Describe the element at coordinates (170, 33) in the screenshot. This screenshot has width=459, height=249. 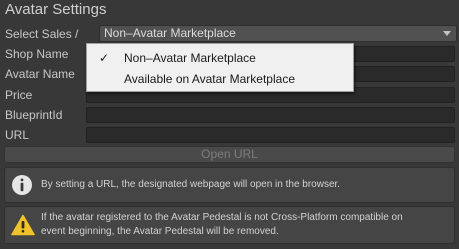
I see `sales-dropdown-value: Non–Avatar Marketplace` at that location.